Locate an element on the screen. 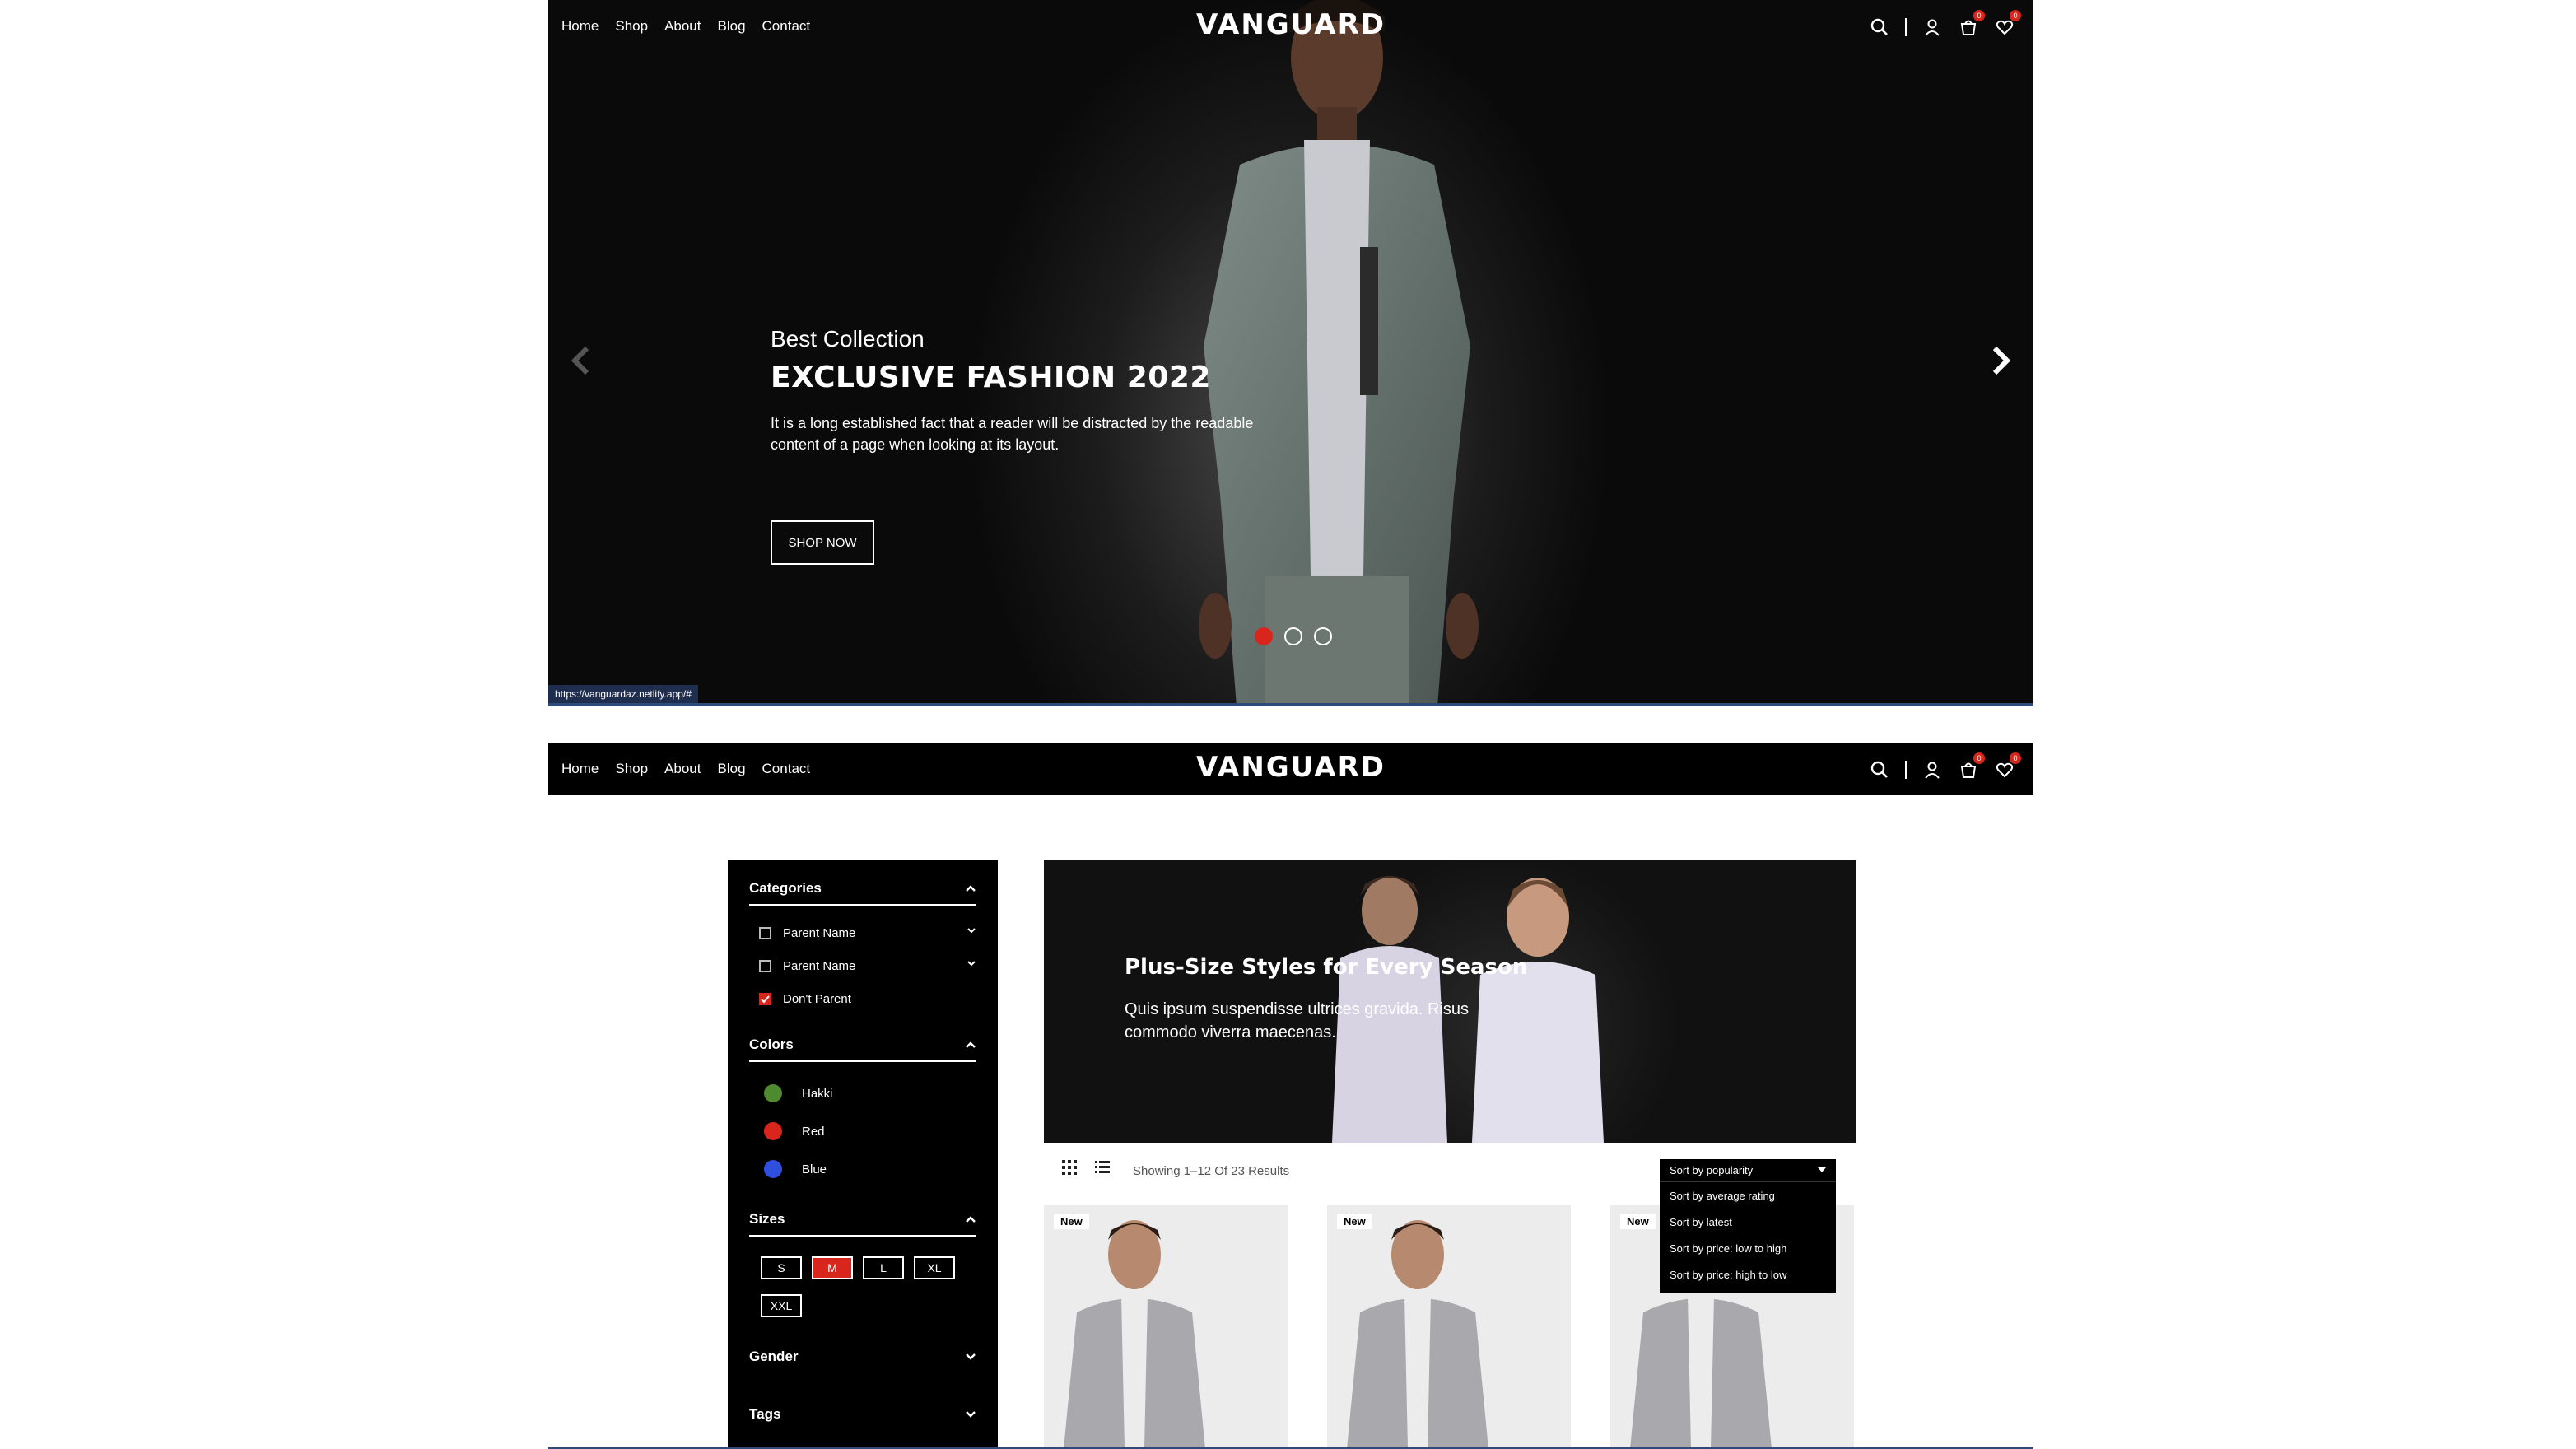 The height and width of the screenshot is (1449, 2576). color-label: Red is located at coordinates (813, 1131).